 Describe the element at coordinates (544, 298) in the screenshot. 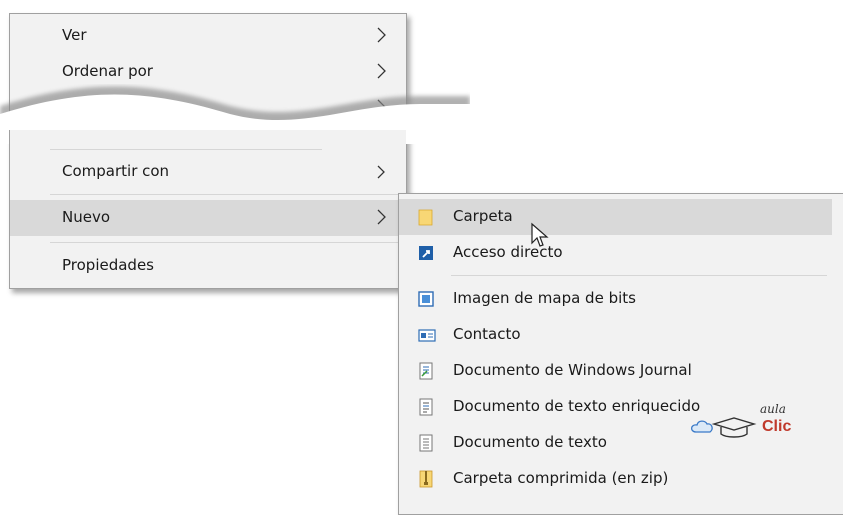

I see `submenu-item-label: Imagen de mapa de bits` at that location.